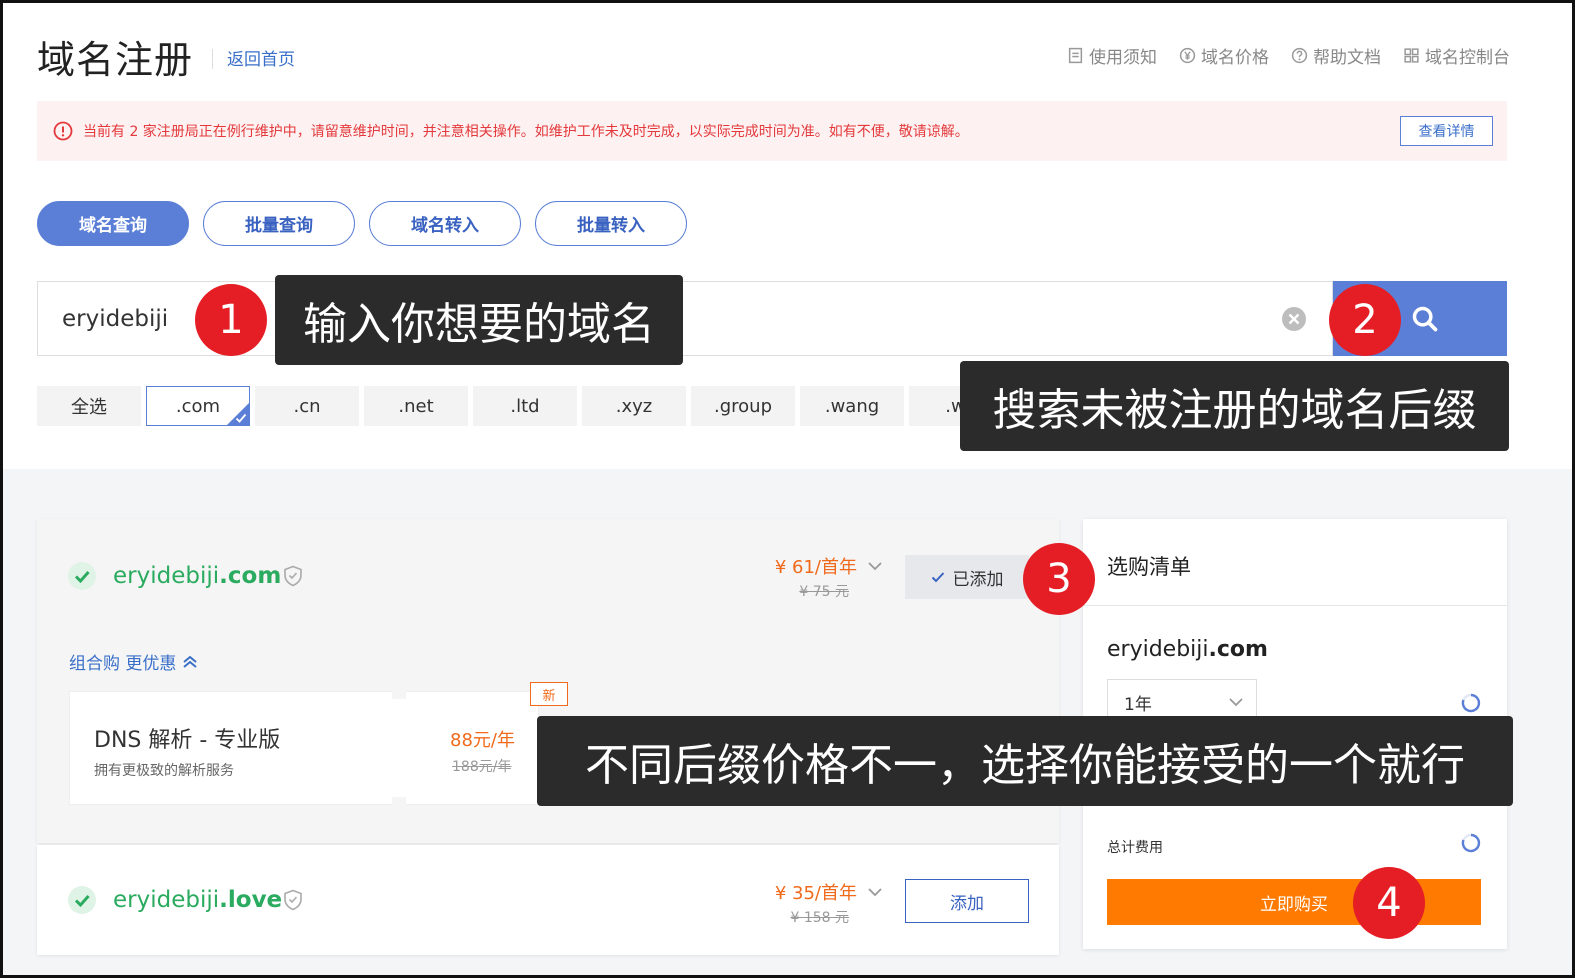 This screenshot has width=1575, height=978. Describe the element at coordinates (63, 131) in the screenshot. I see `warning-icon` at that location.